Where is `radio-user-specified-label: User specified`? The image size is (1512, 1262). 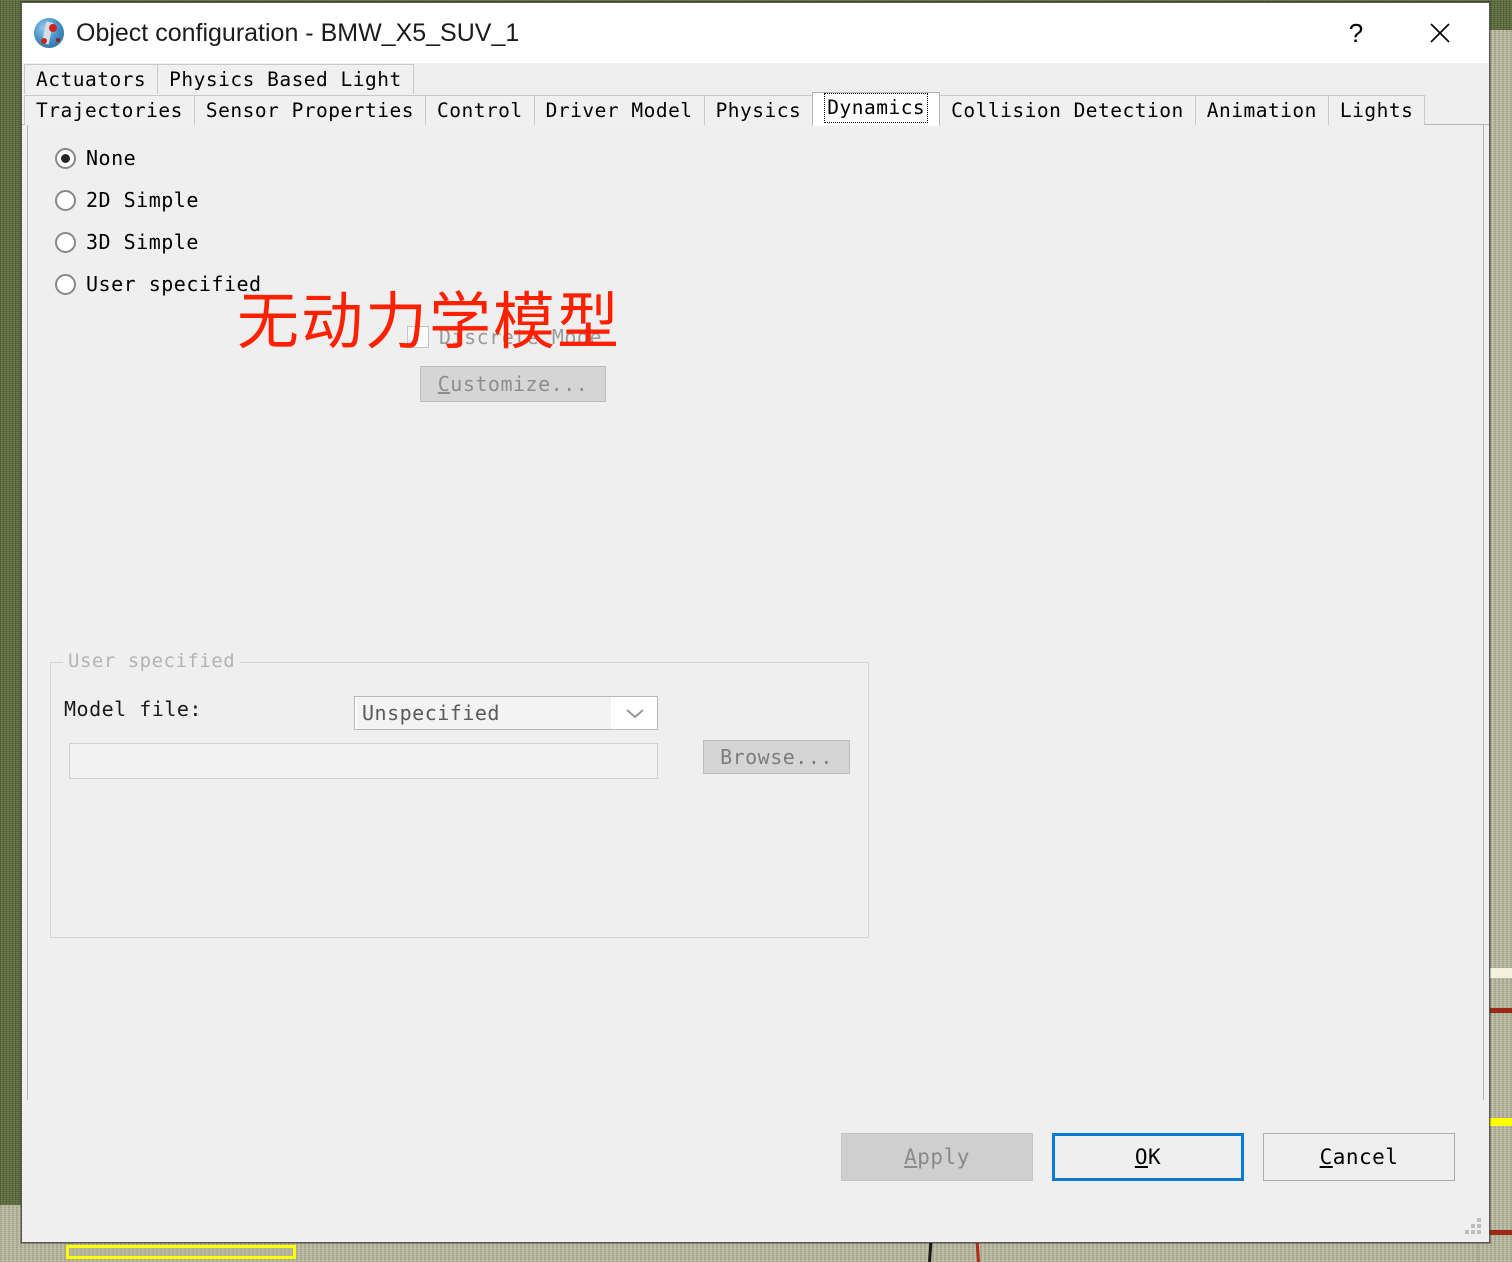
radio-user-specified-label: User specified is located at coordinates (174, 284).